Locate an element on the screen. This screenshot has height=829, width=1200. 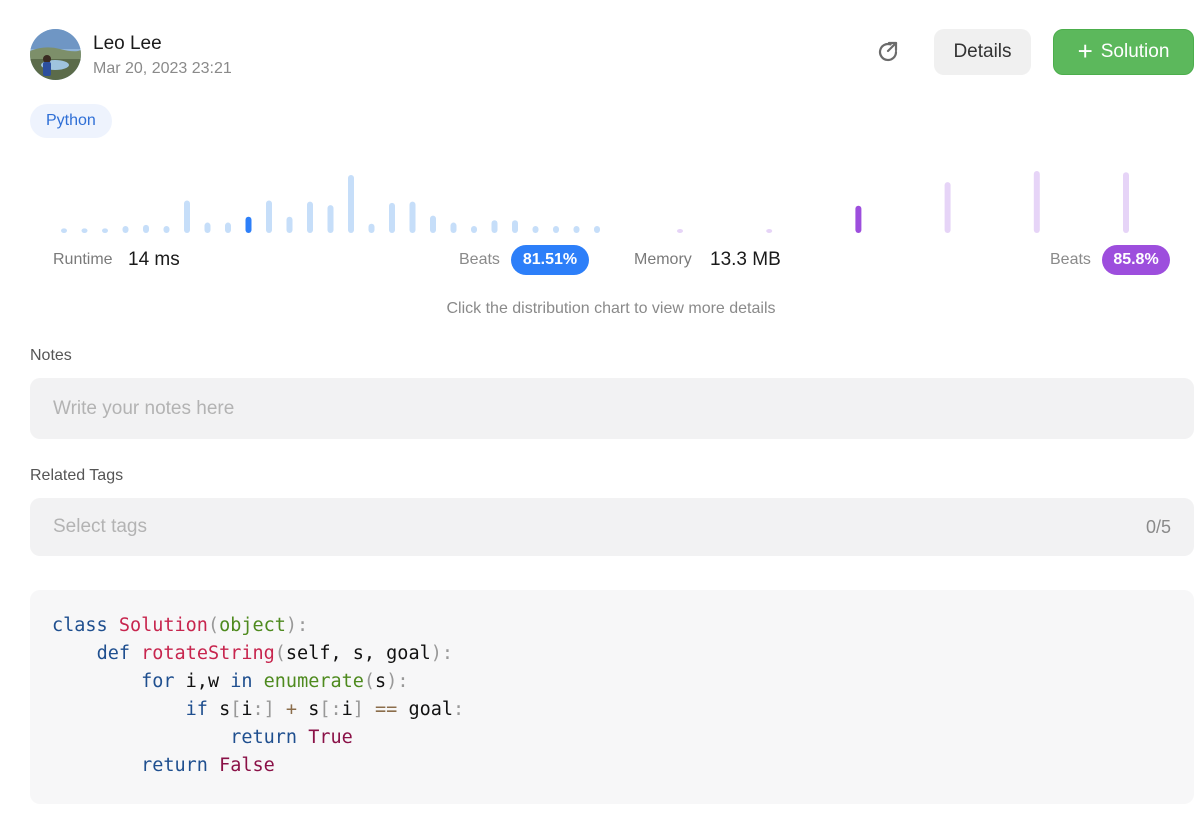
runtime-beats-label: Beats is located at coordinates (479, 259).